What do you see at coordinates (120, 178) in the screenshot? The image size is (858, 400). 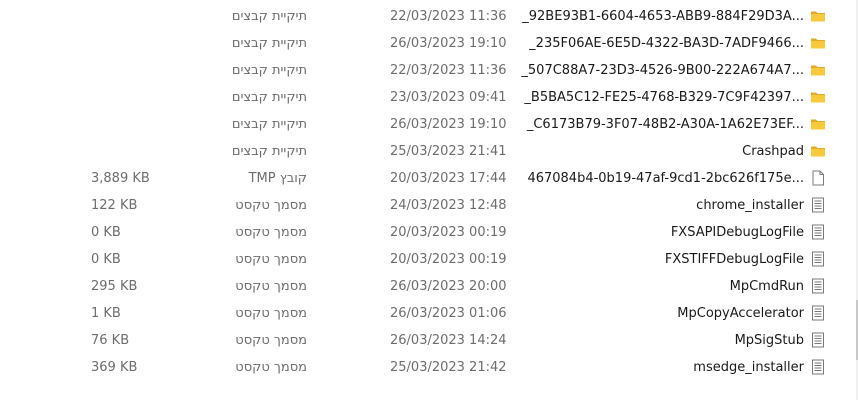 I see `file-size: 3,889 KB` at bounding box center [120, 178].